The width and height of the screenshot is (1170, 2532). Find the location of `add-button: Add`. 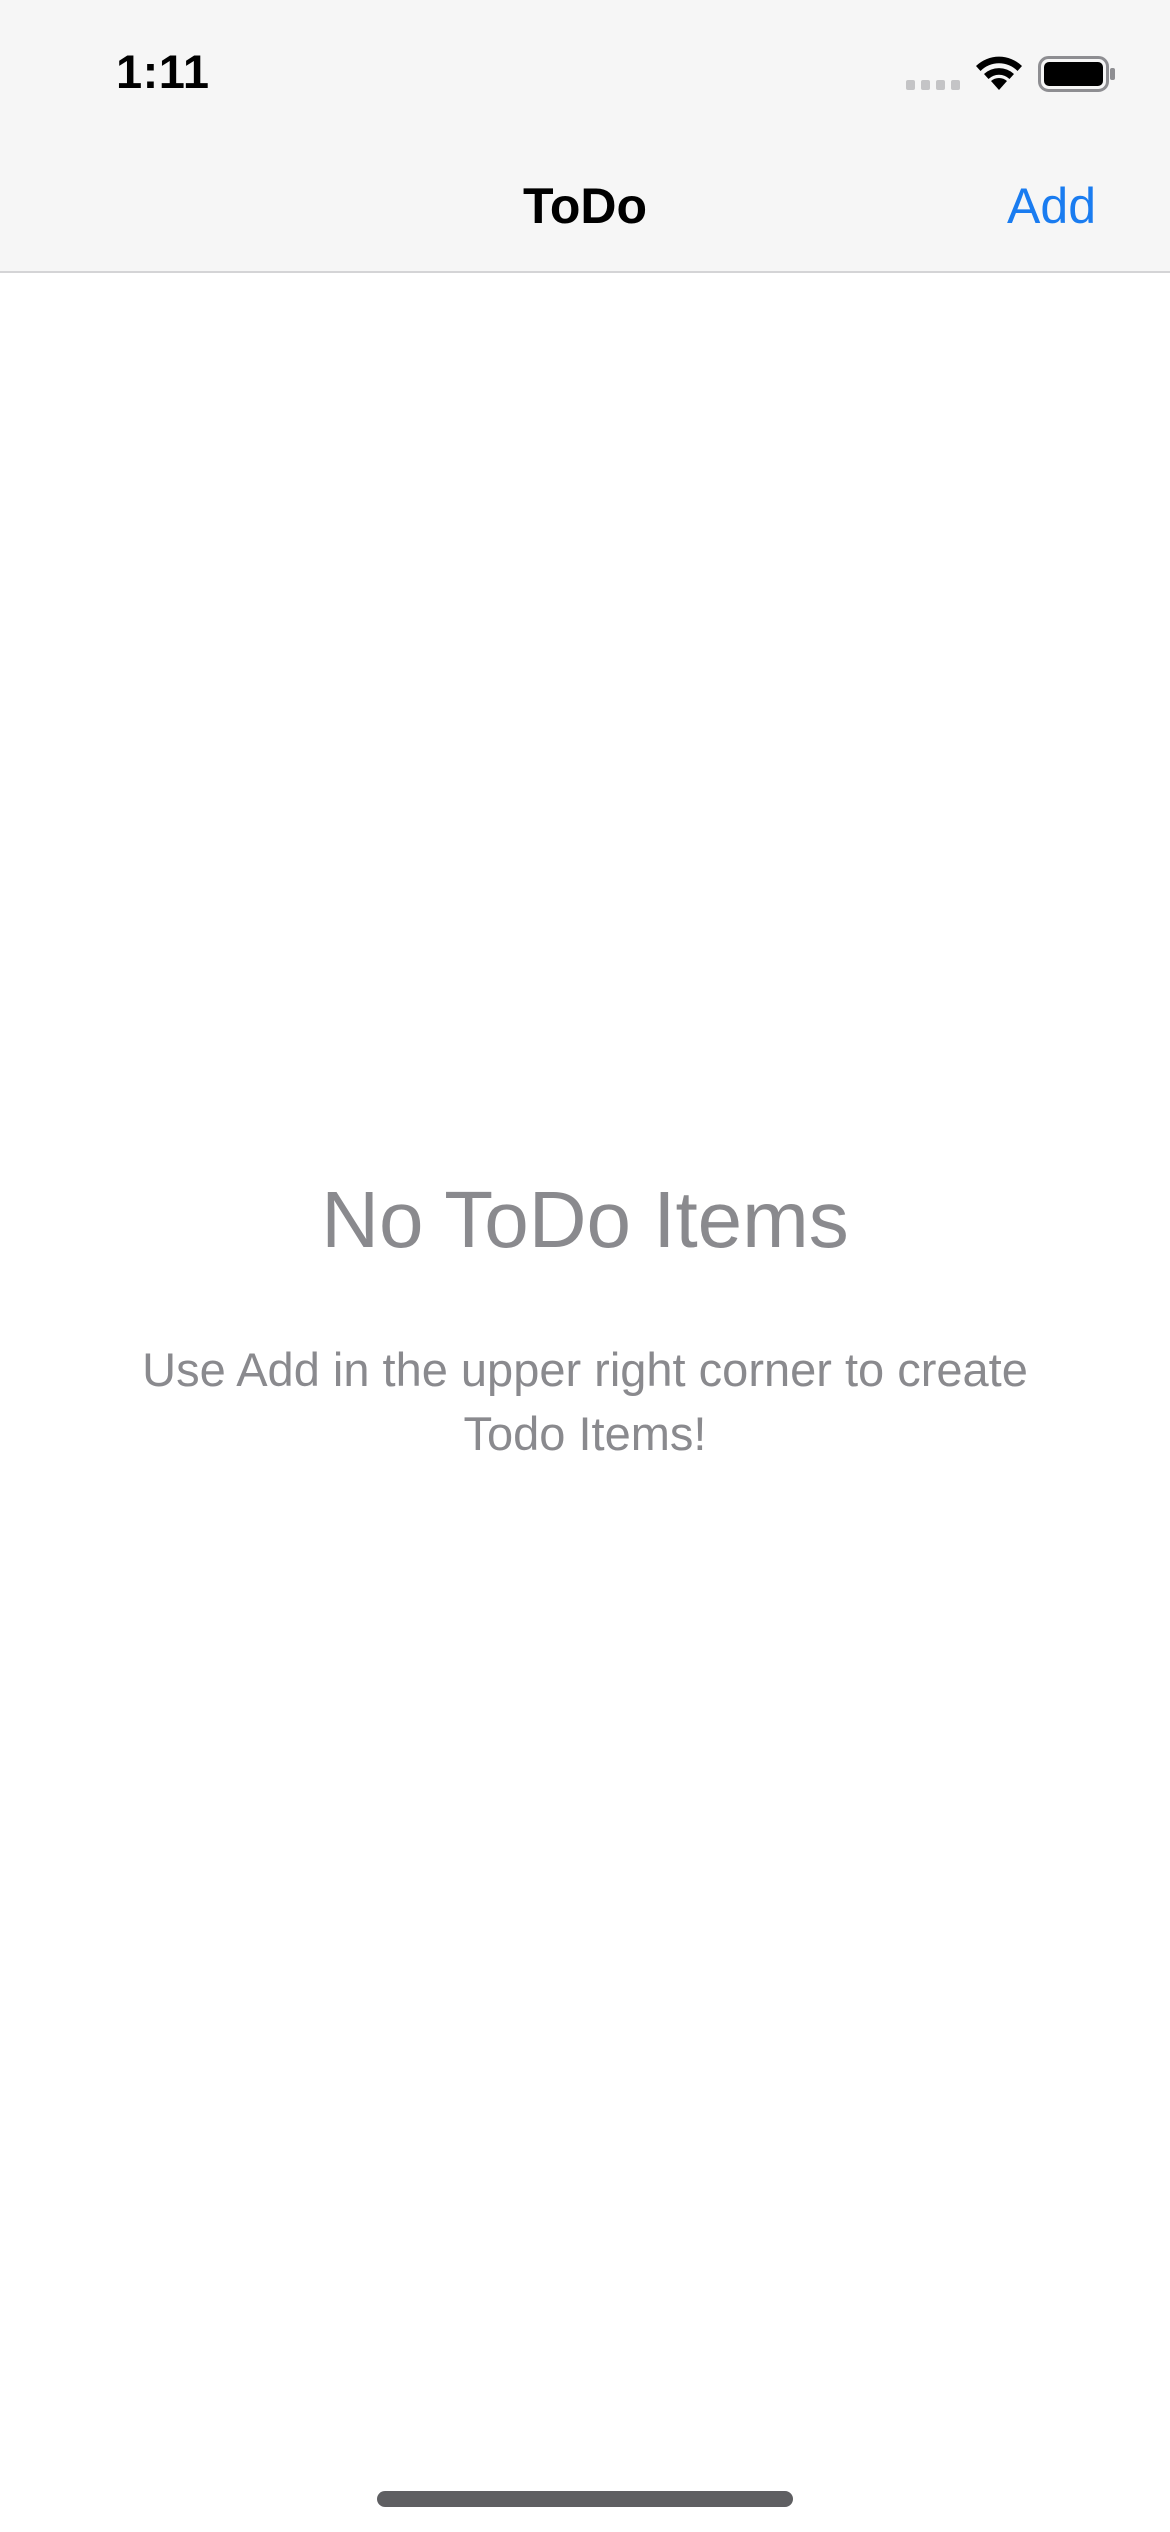

add-button: Add is located at coordinates (1051, 206).